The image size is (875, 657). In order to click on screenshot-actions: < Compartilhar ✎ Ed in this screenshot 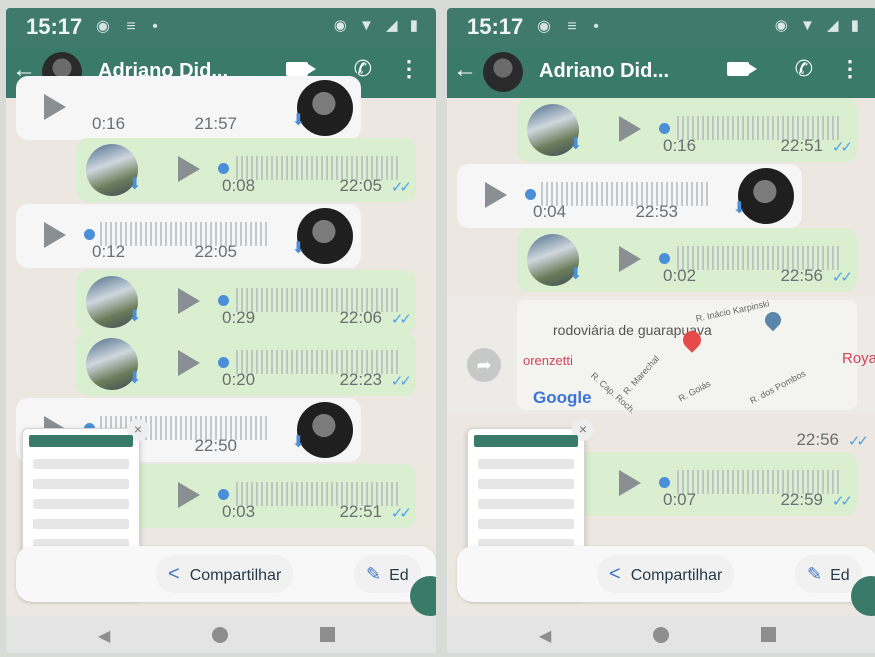, I will do `click(226, 574)`.